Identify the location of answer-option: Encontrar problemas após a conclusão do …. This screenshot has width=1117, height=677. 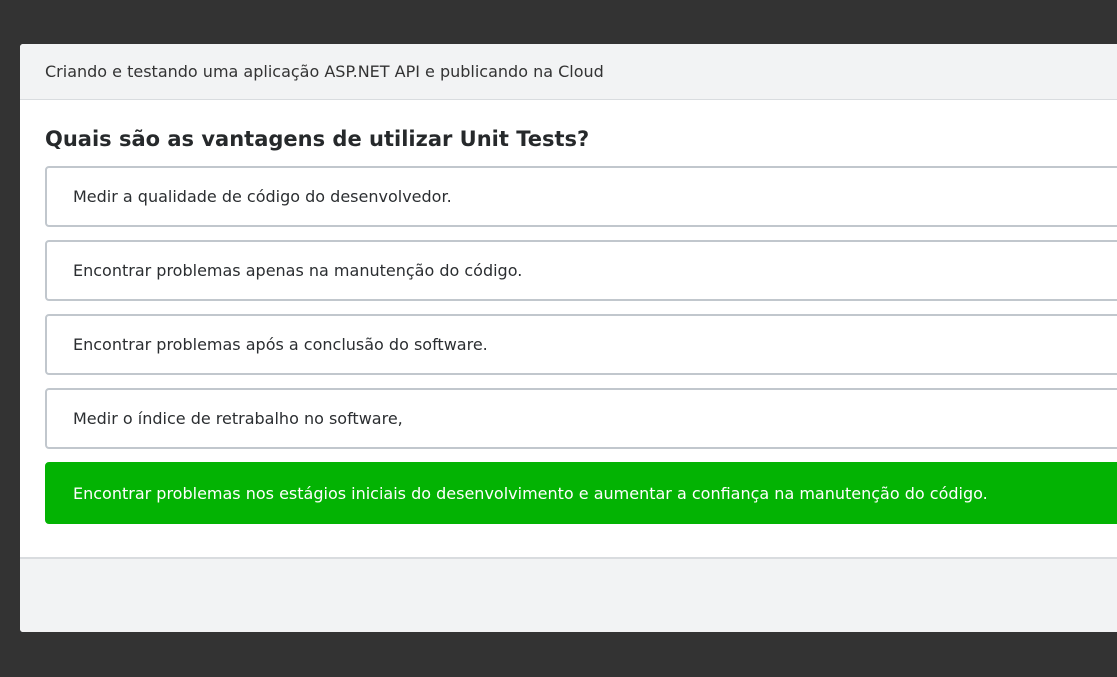
(581, 344).